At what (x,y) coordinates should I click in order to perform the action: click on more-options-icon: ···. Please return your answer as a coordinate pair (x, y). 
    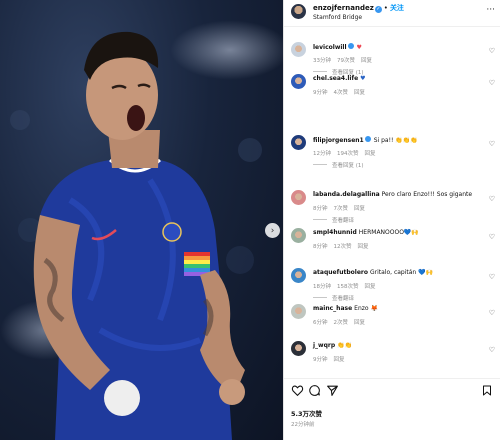
    Looking at the image, I should click on (490, 10).